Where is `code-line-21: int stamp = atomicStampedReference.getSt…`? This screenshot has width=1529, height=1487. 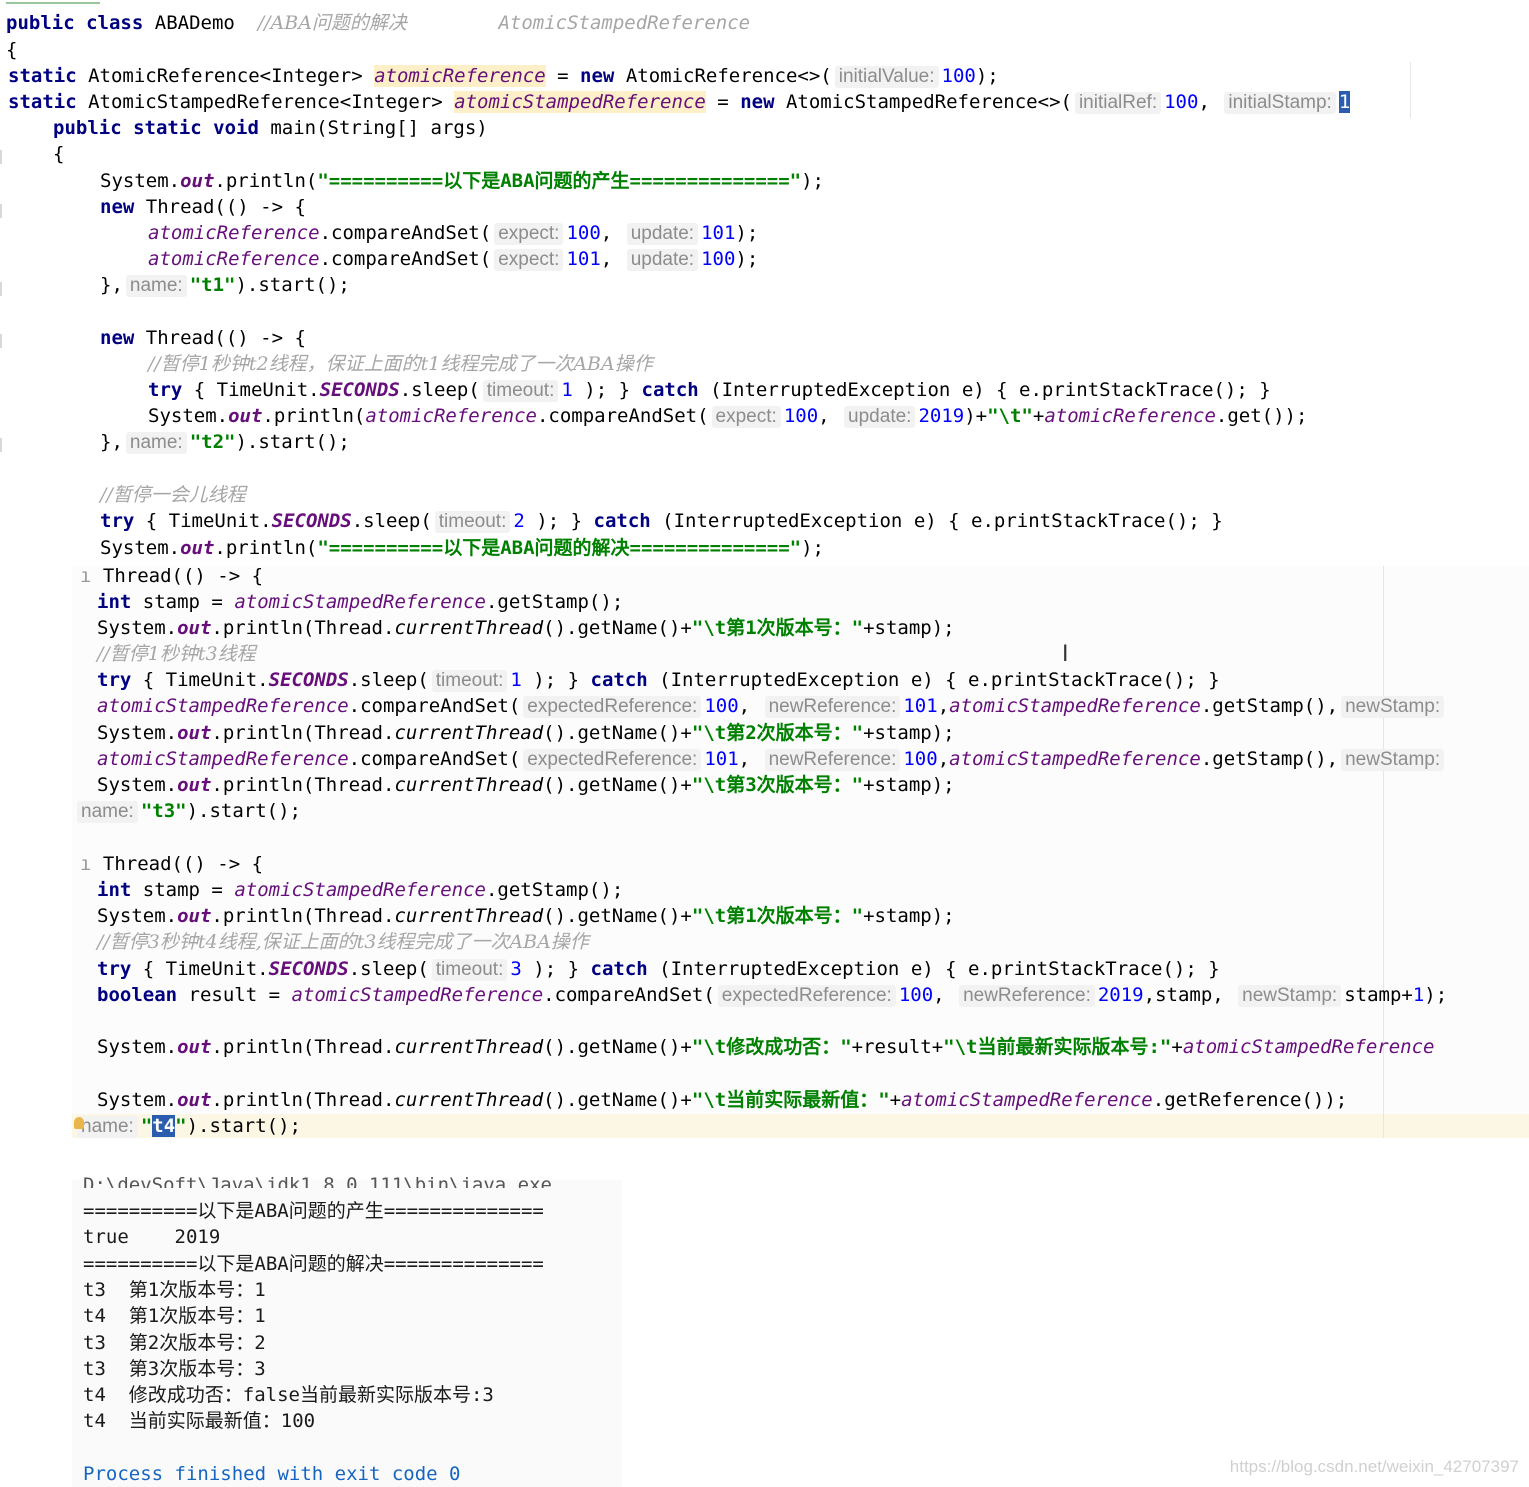
code-line-21: int stamp = atomicStampedReference.getSt… is located at coordinates (360, 602).